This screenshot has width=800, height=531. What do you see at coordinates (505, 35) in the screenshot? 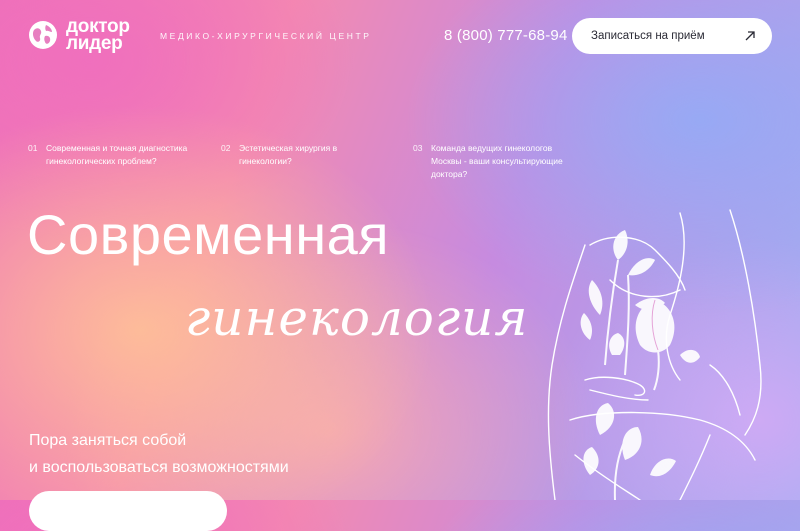
I see `phone-link: 8 (800) 777-68-94` at bounding box center [505, 35].